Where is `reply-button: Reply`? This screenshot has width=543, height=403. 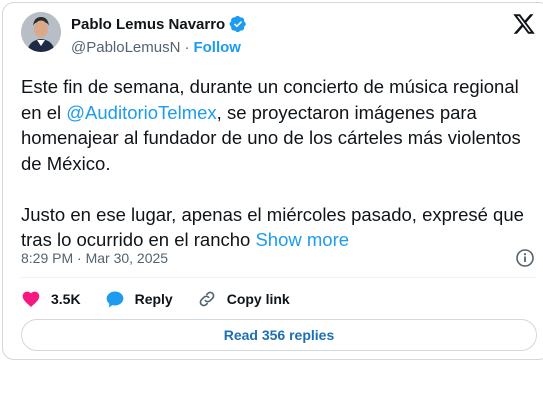 reply-button: Reply is located at coordinates (139, 299).